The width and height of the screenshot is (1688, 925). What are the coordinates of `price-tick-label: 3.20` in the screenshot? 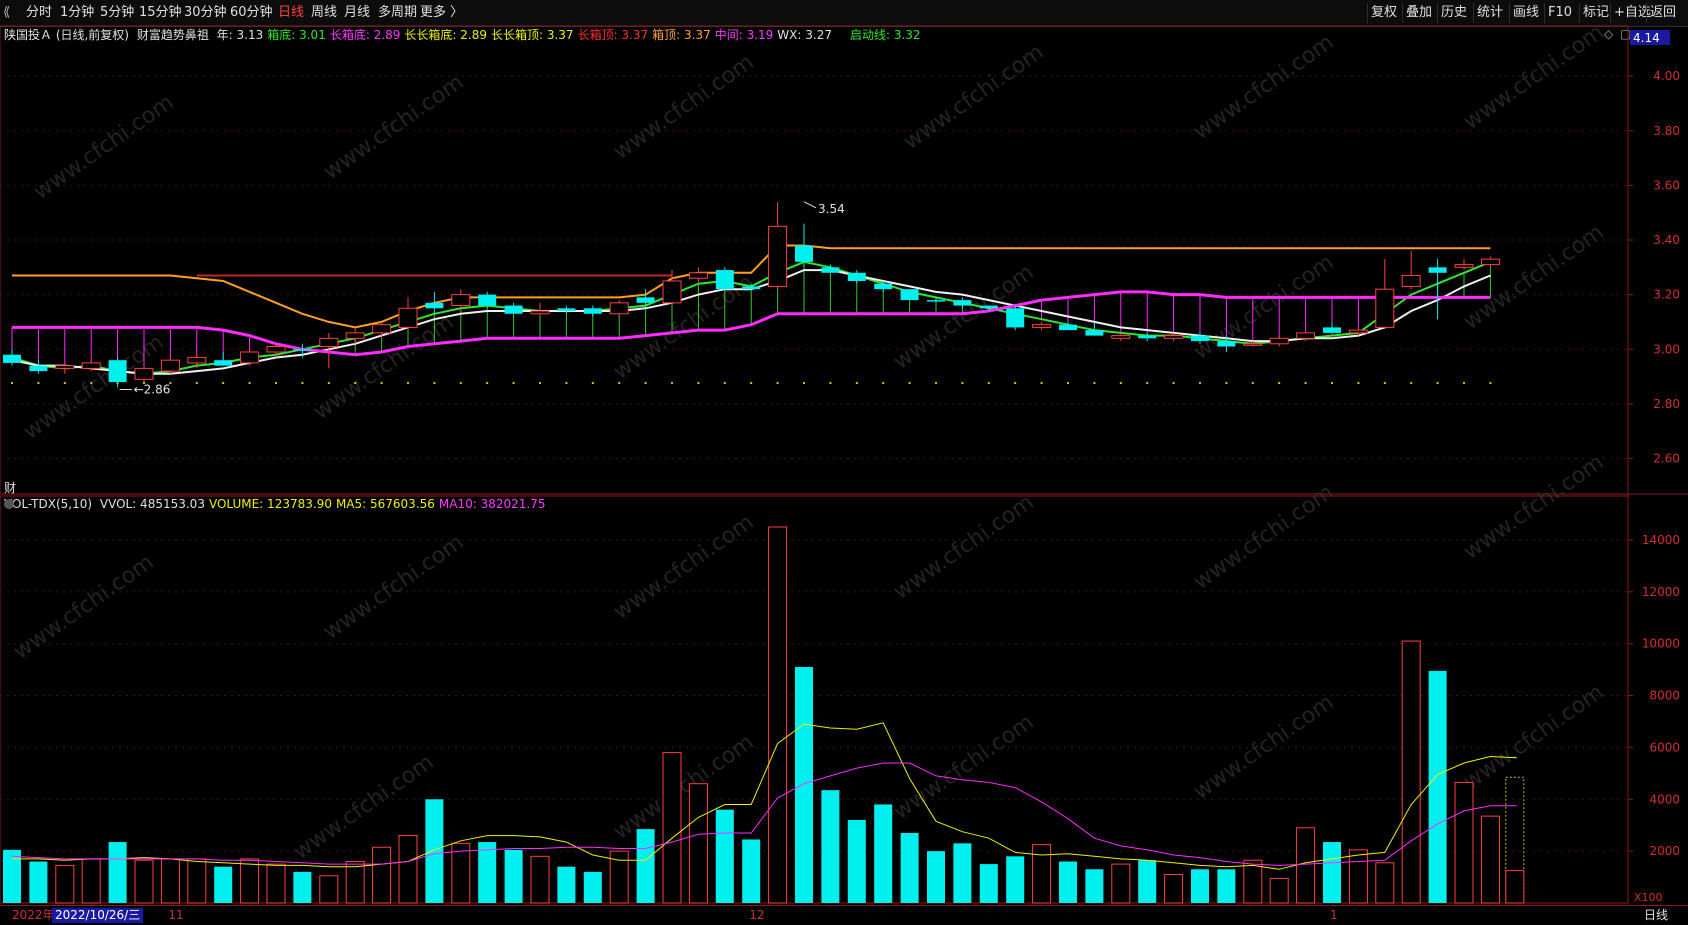 It's located at (1666, 295).